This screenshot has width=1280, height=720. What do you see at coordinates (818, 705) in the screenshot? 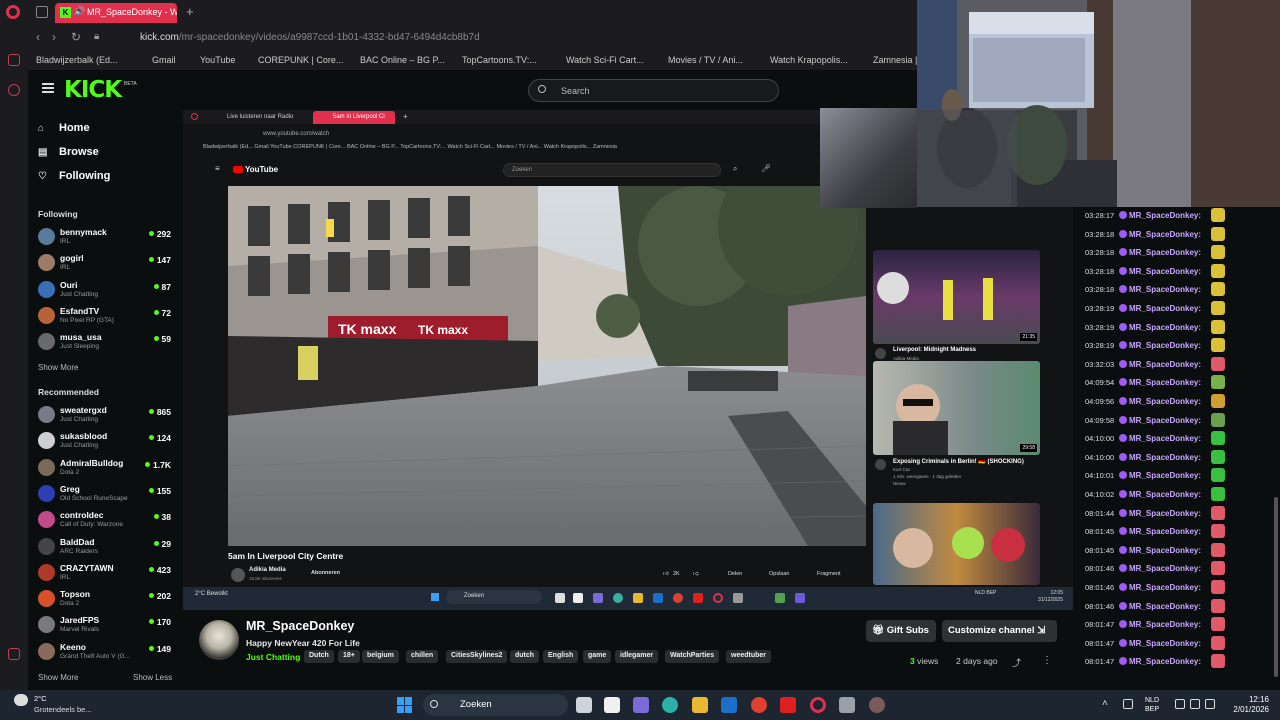
I see `opera-icon` at bounding box center [818, 705].